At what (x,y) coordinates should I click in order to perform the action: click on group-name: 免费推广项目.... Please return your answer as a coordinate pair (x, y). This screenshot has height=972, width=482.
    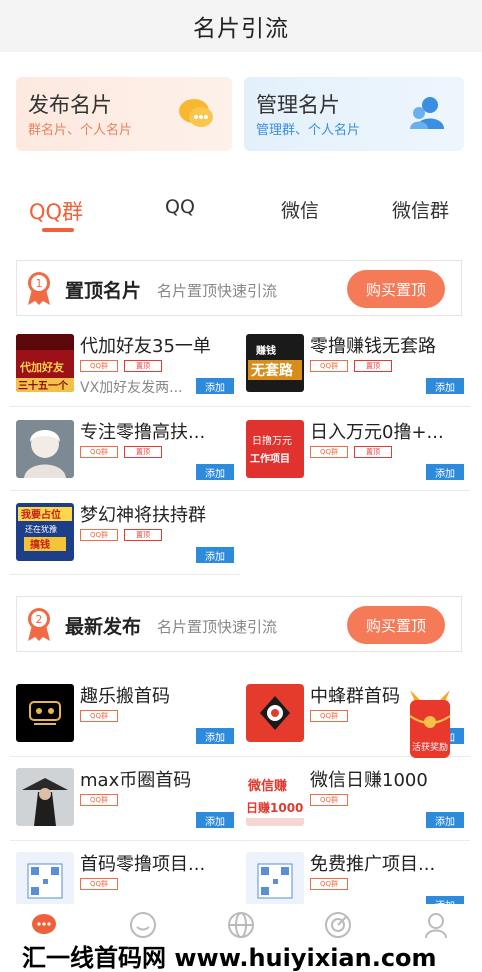
    Looking at the image, I should click on (373, 864).